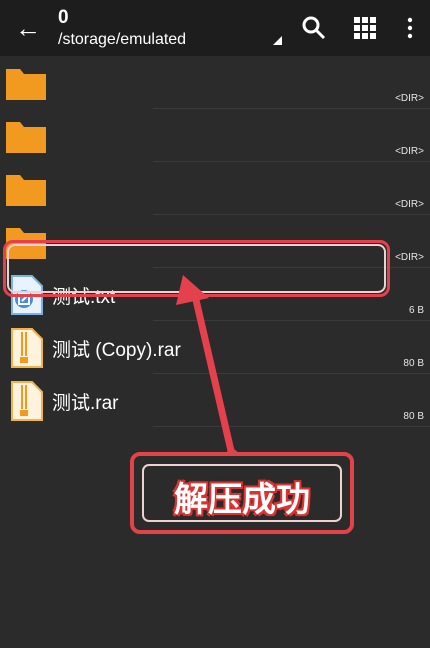 The width and height of the screenshot is (430, 648). I want to click on file-size: 6 B, so click(416, 310).